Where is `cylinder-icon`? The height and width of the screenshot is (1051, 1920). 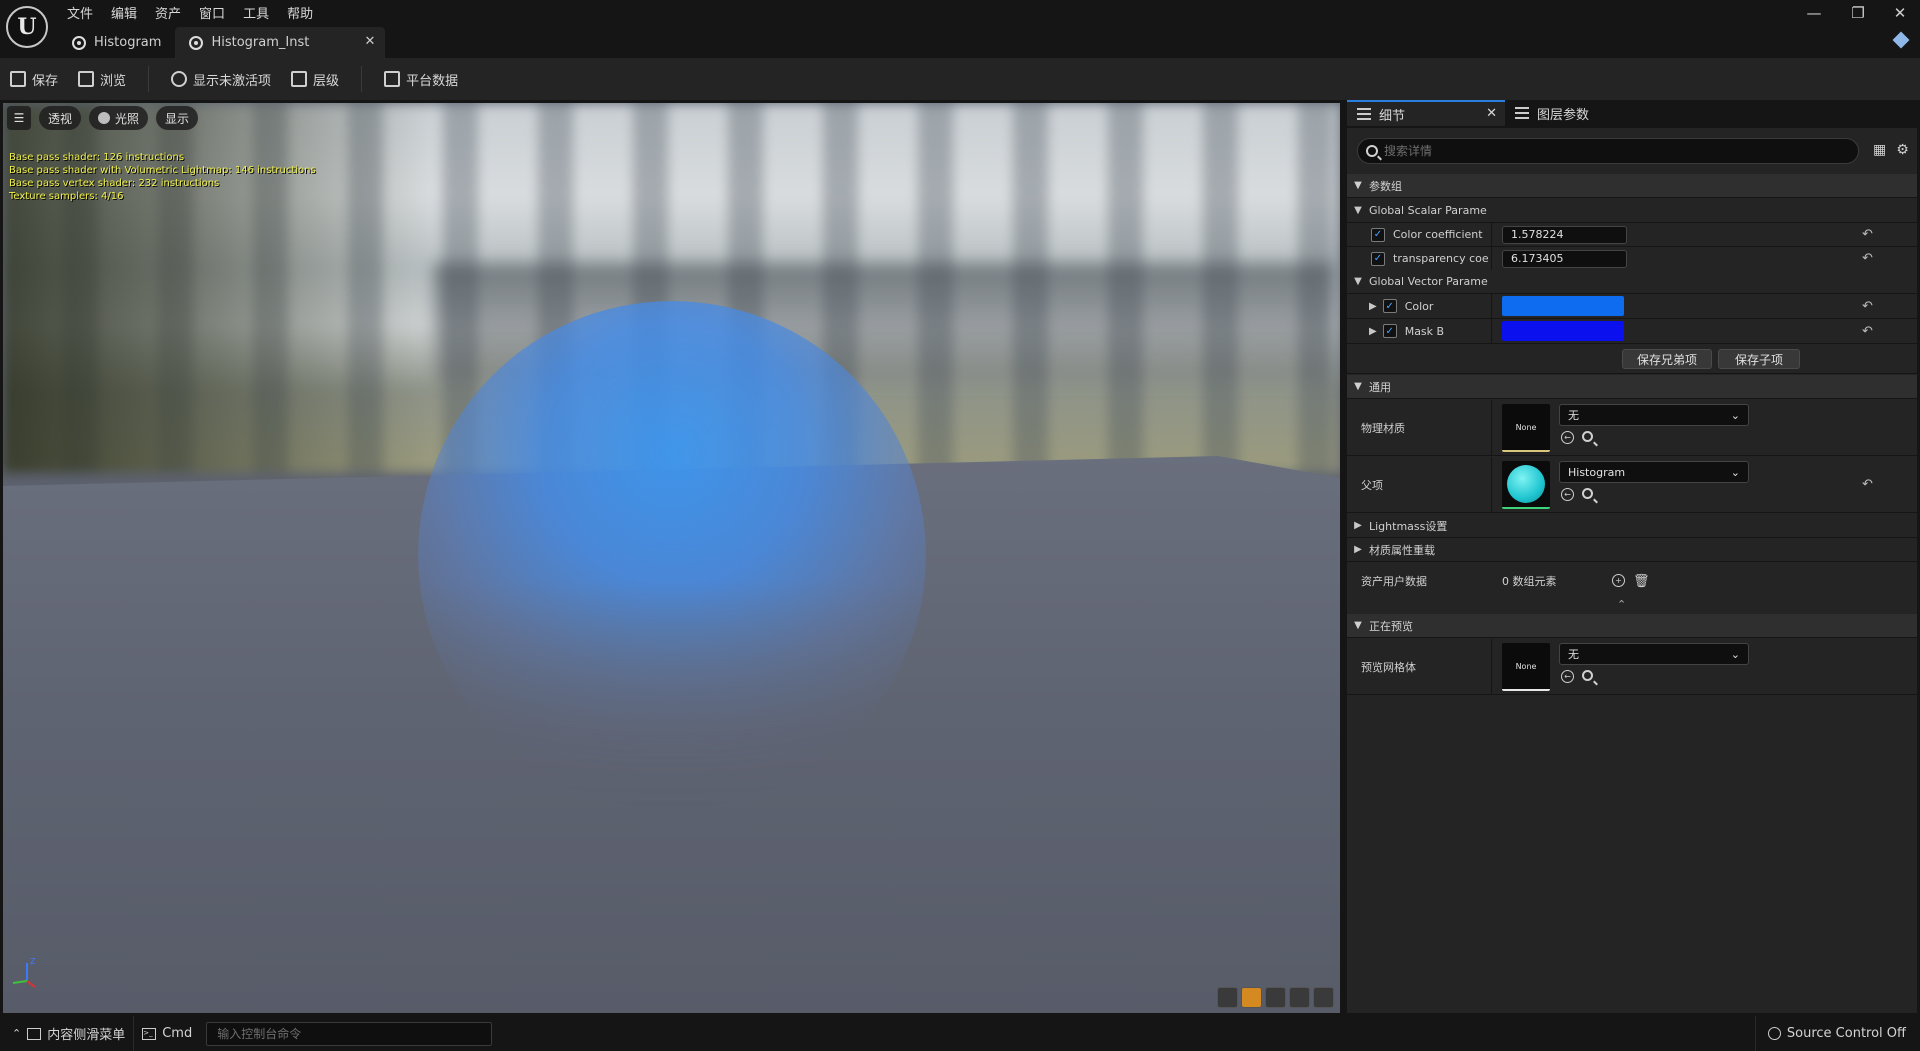
cylinder-icon is located at coordinates (1227, 997).